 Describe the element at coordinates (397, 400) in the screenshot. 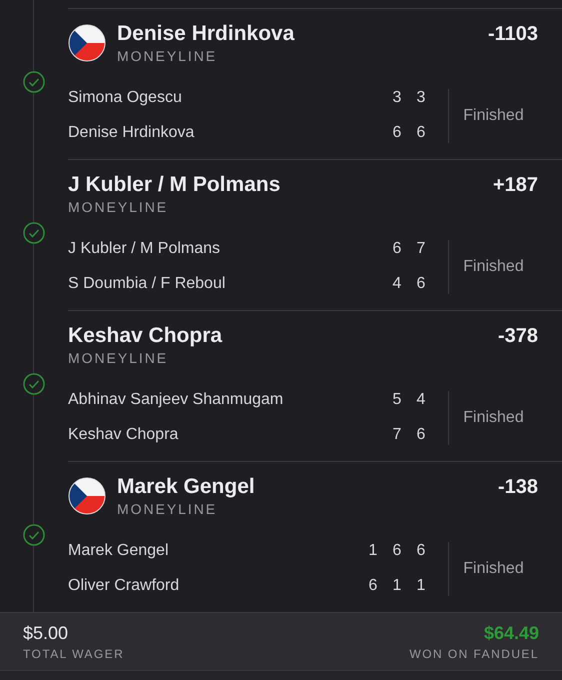

I see `set-score: 5` at that location.